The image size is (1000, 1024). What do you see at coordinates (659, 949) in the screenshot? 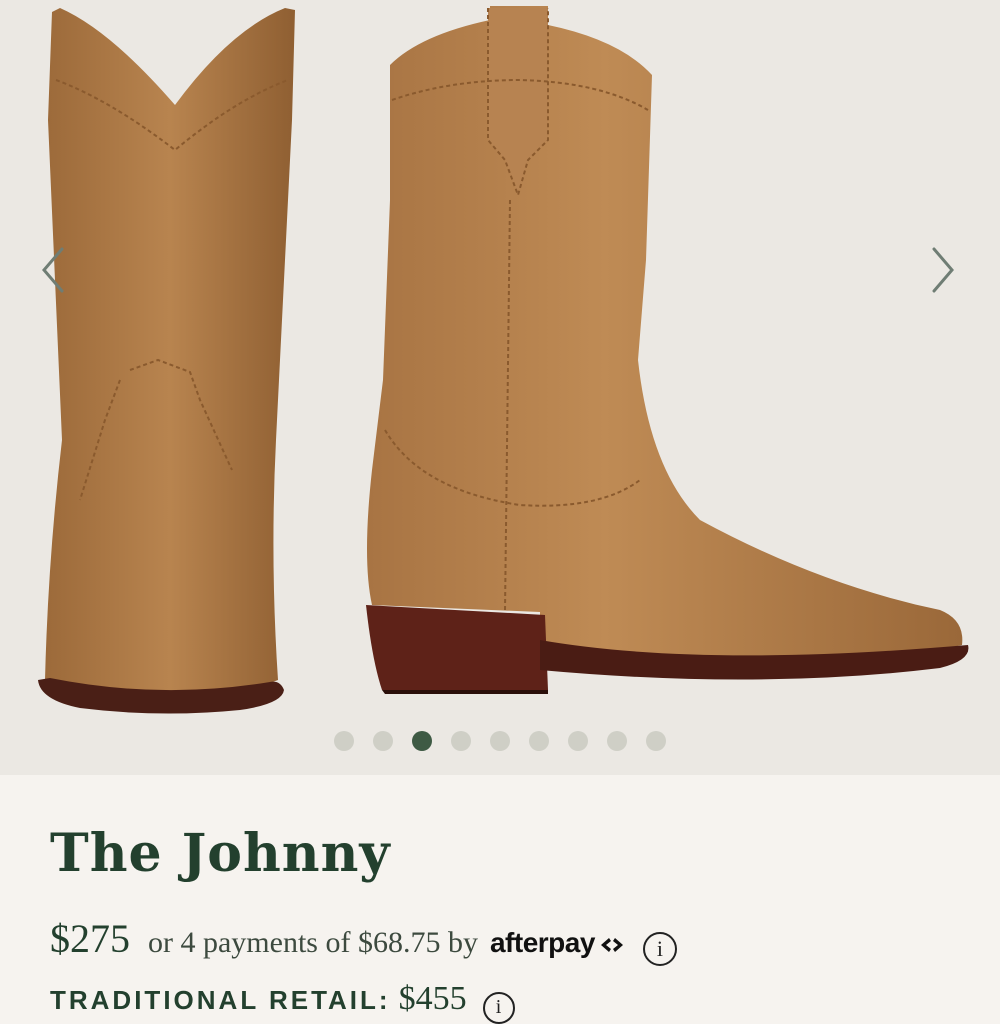
I see `afterpay-info-icon: i` at bounding box center [659, 949].